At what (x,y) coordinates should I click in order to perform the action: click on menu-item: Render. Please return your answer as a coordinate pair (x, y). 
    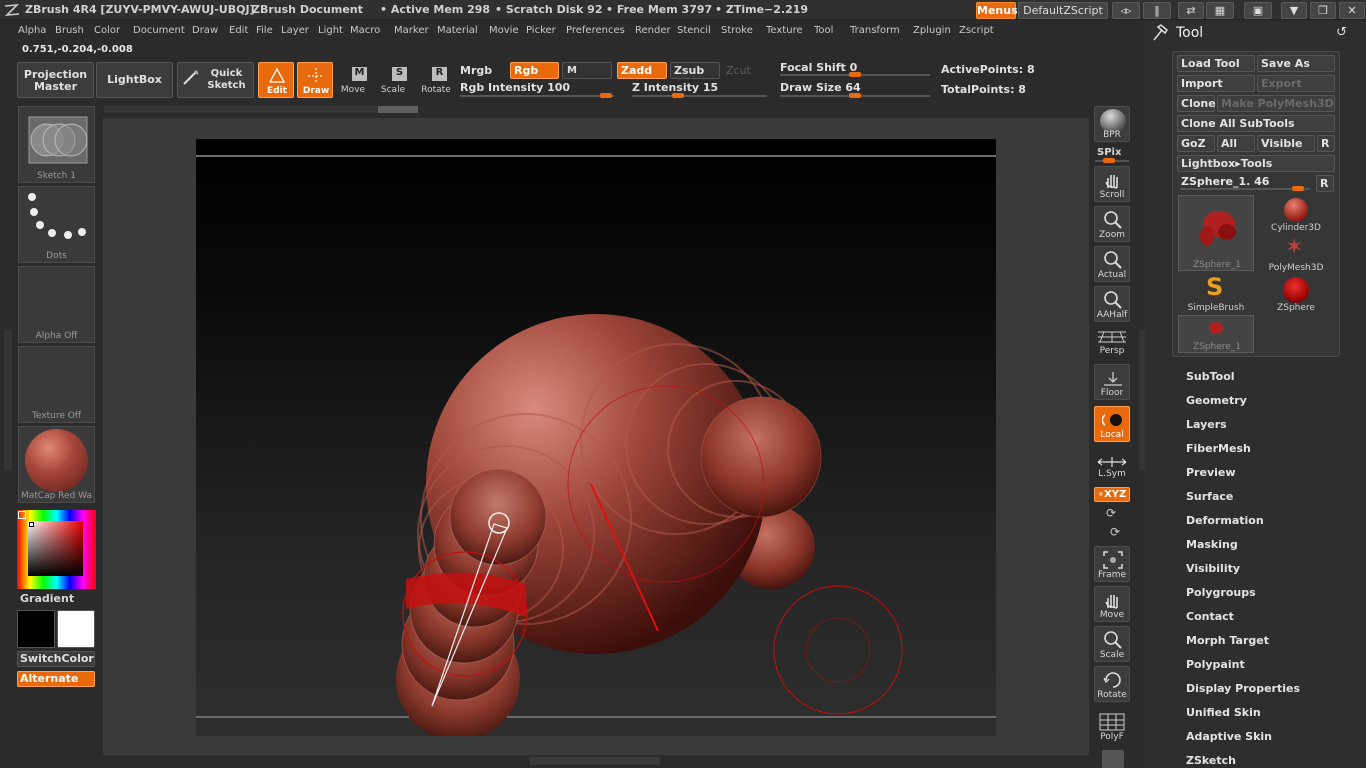
    Looking at the image, I should click on (653, 30).